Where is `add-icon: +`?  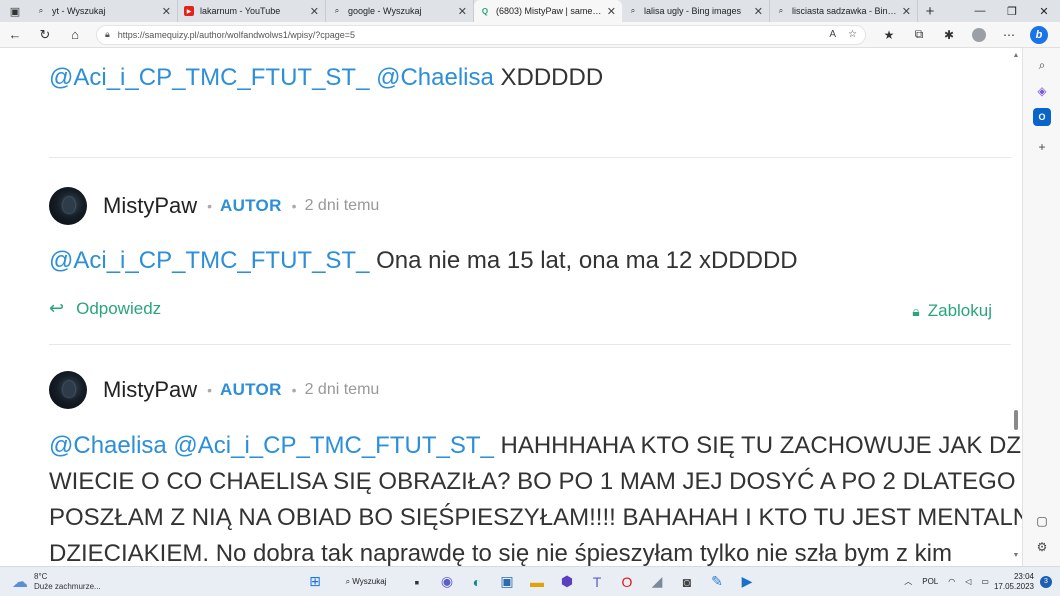 add-icon: + is located at coordinates (1042, 147).